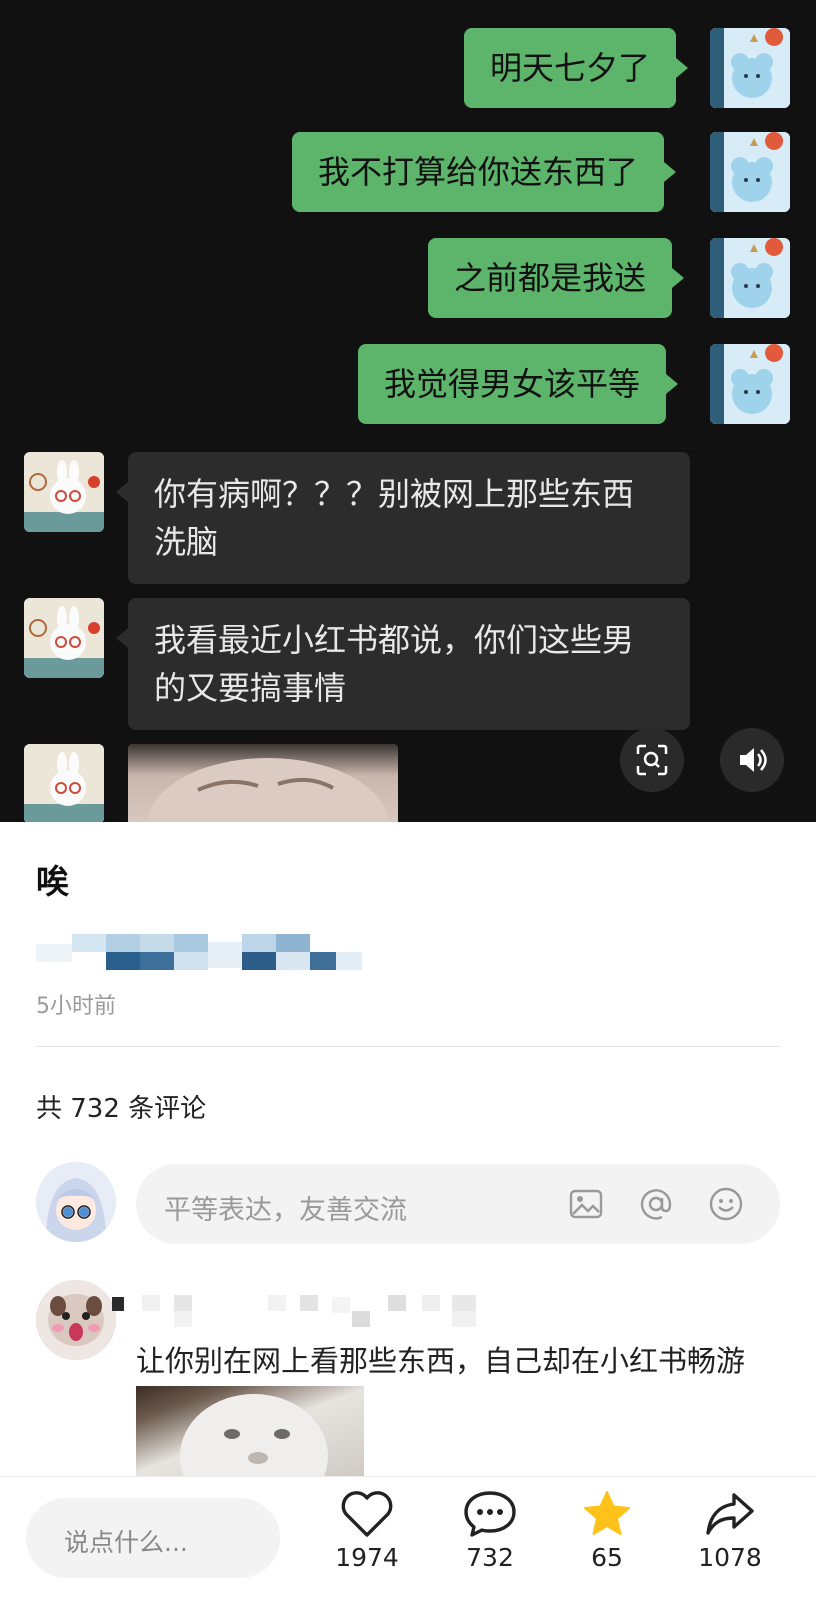 This screenshot has height=1605, width=816. Describe the element at coordinates (367, 1557) in the screenshot. I see `like-count: 1974` at that location.